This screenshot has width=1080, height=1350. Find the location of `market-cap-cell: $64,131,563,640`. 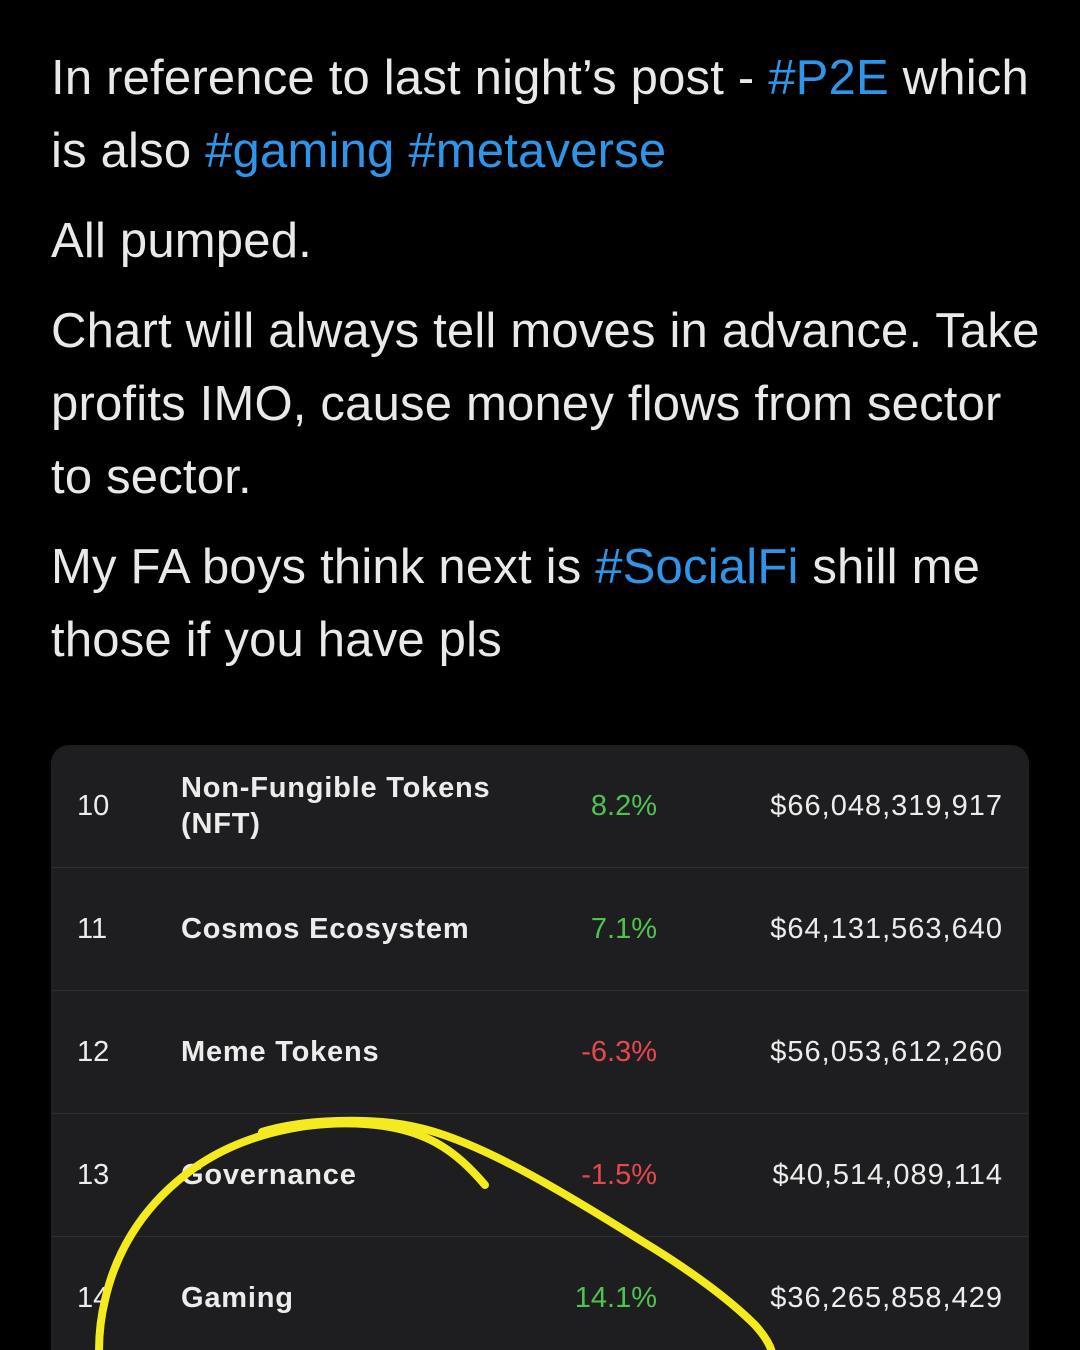

market-cap-cell: $64,131,563,640 is located at coordinates (886, 928).